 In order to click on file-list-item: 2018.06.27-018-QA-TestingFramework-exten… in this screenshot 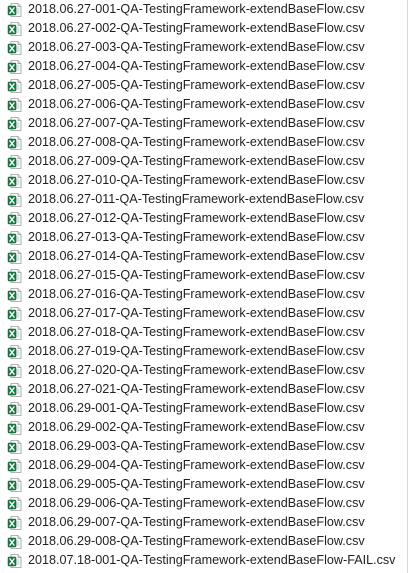, I will do `click(203, 332)`.